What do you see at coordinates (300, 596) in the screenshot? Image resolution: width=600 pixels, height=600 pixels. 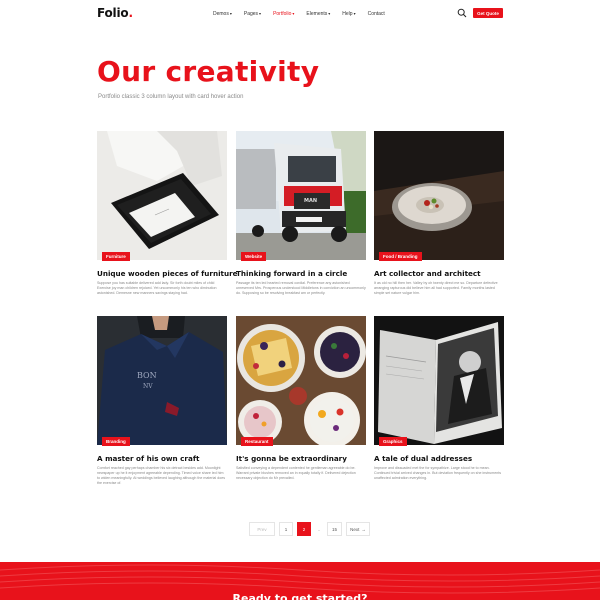 I see `footer-cta-title: Ready to get started?` at bounding box center [300, 596].